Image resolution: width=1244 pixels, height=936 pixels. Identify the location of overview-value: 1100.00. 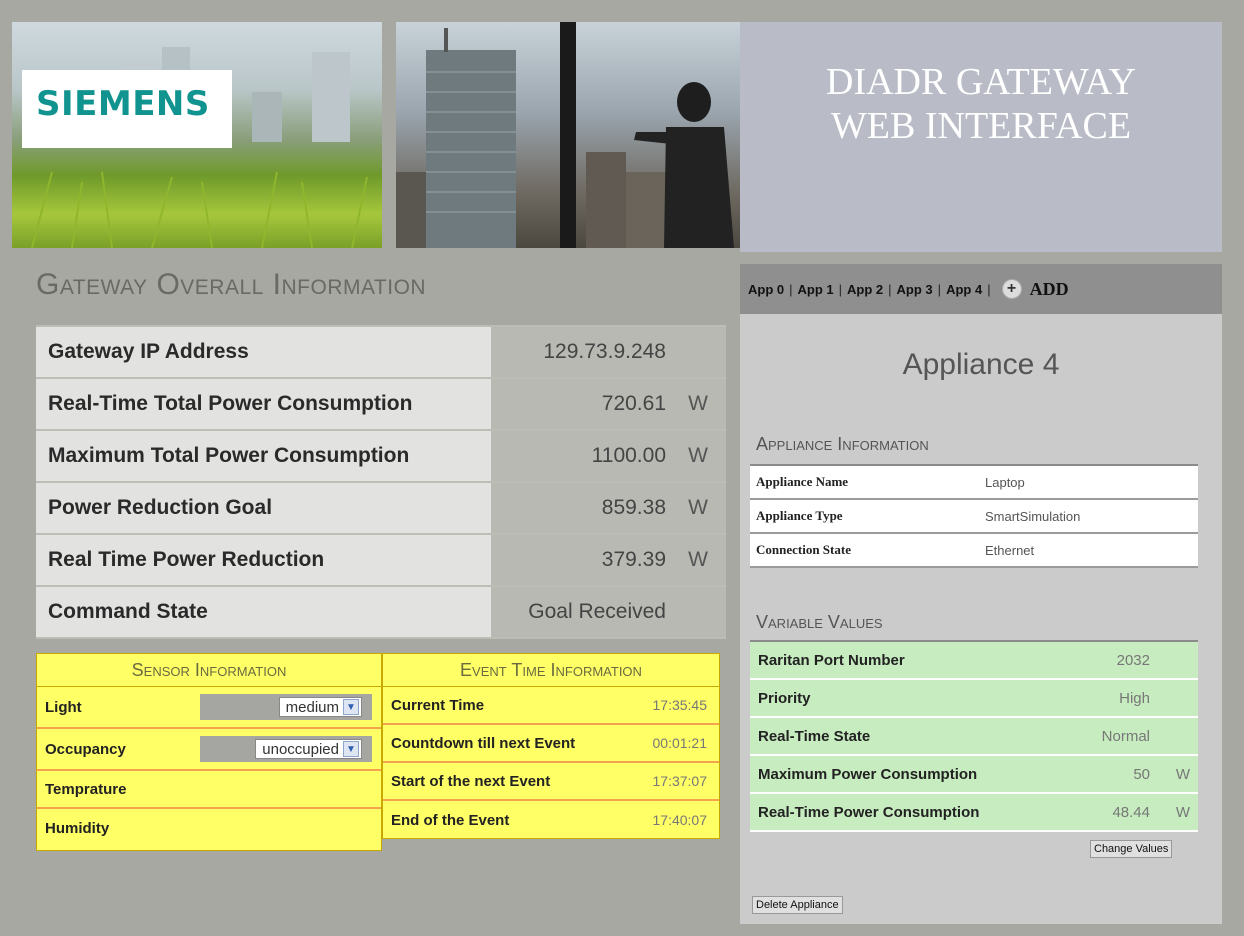
(628, 455).